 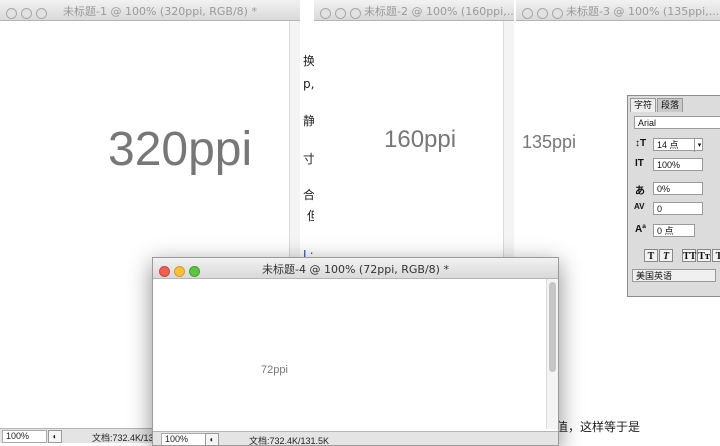 What do you see at coordinates (641, 143) in the screenshot?
I see `font-size-icon: ↕T` at bounding box center [641, 143].